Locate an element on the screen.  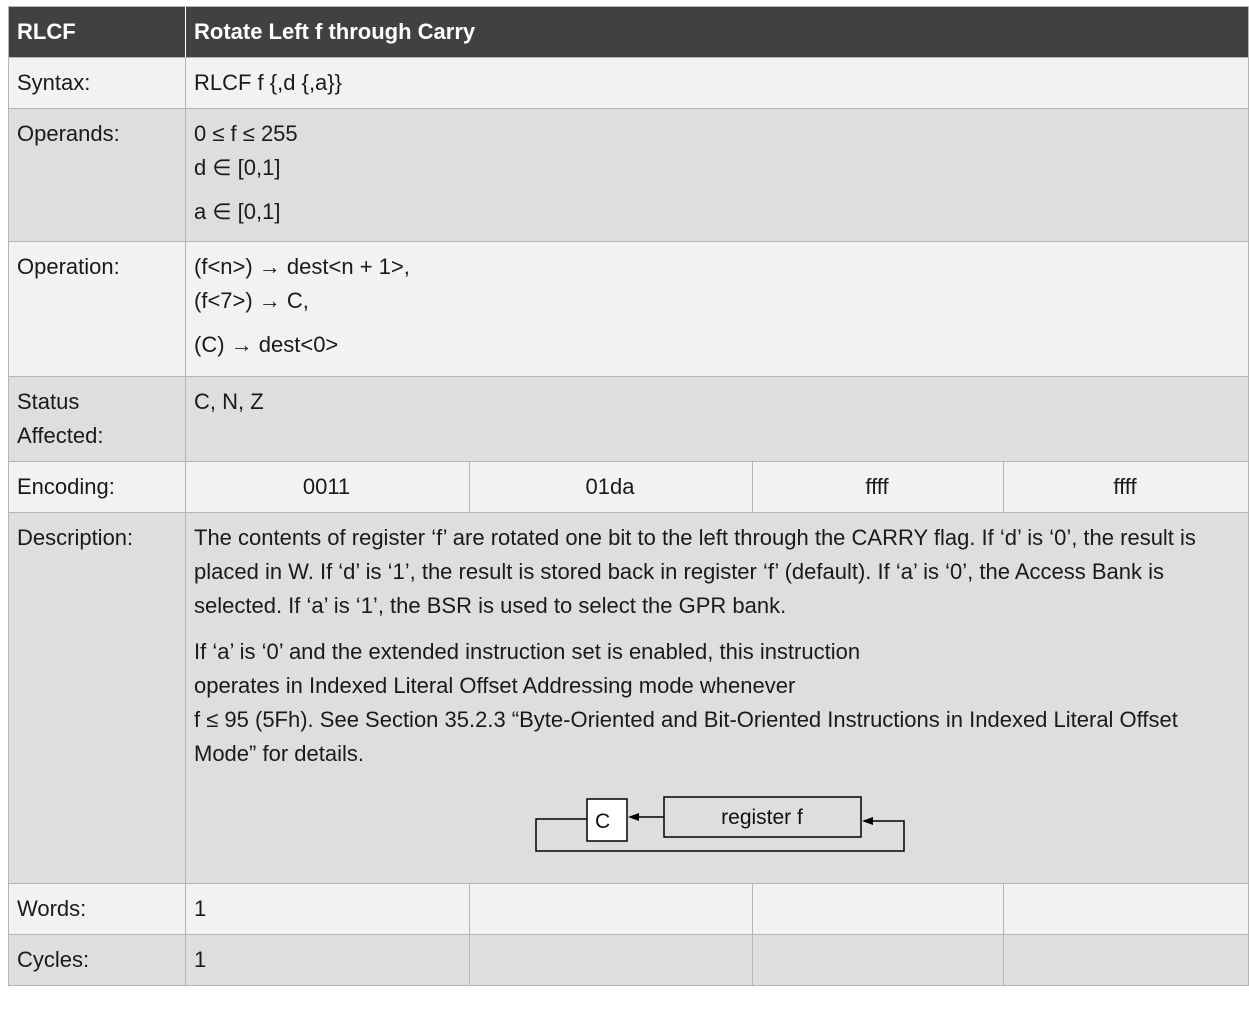
words-label: Words: is located at coordinates (97, 909).